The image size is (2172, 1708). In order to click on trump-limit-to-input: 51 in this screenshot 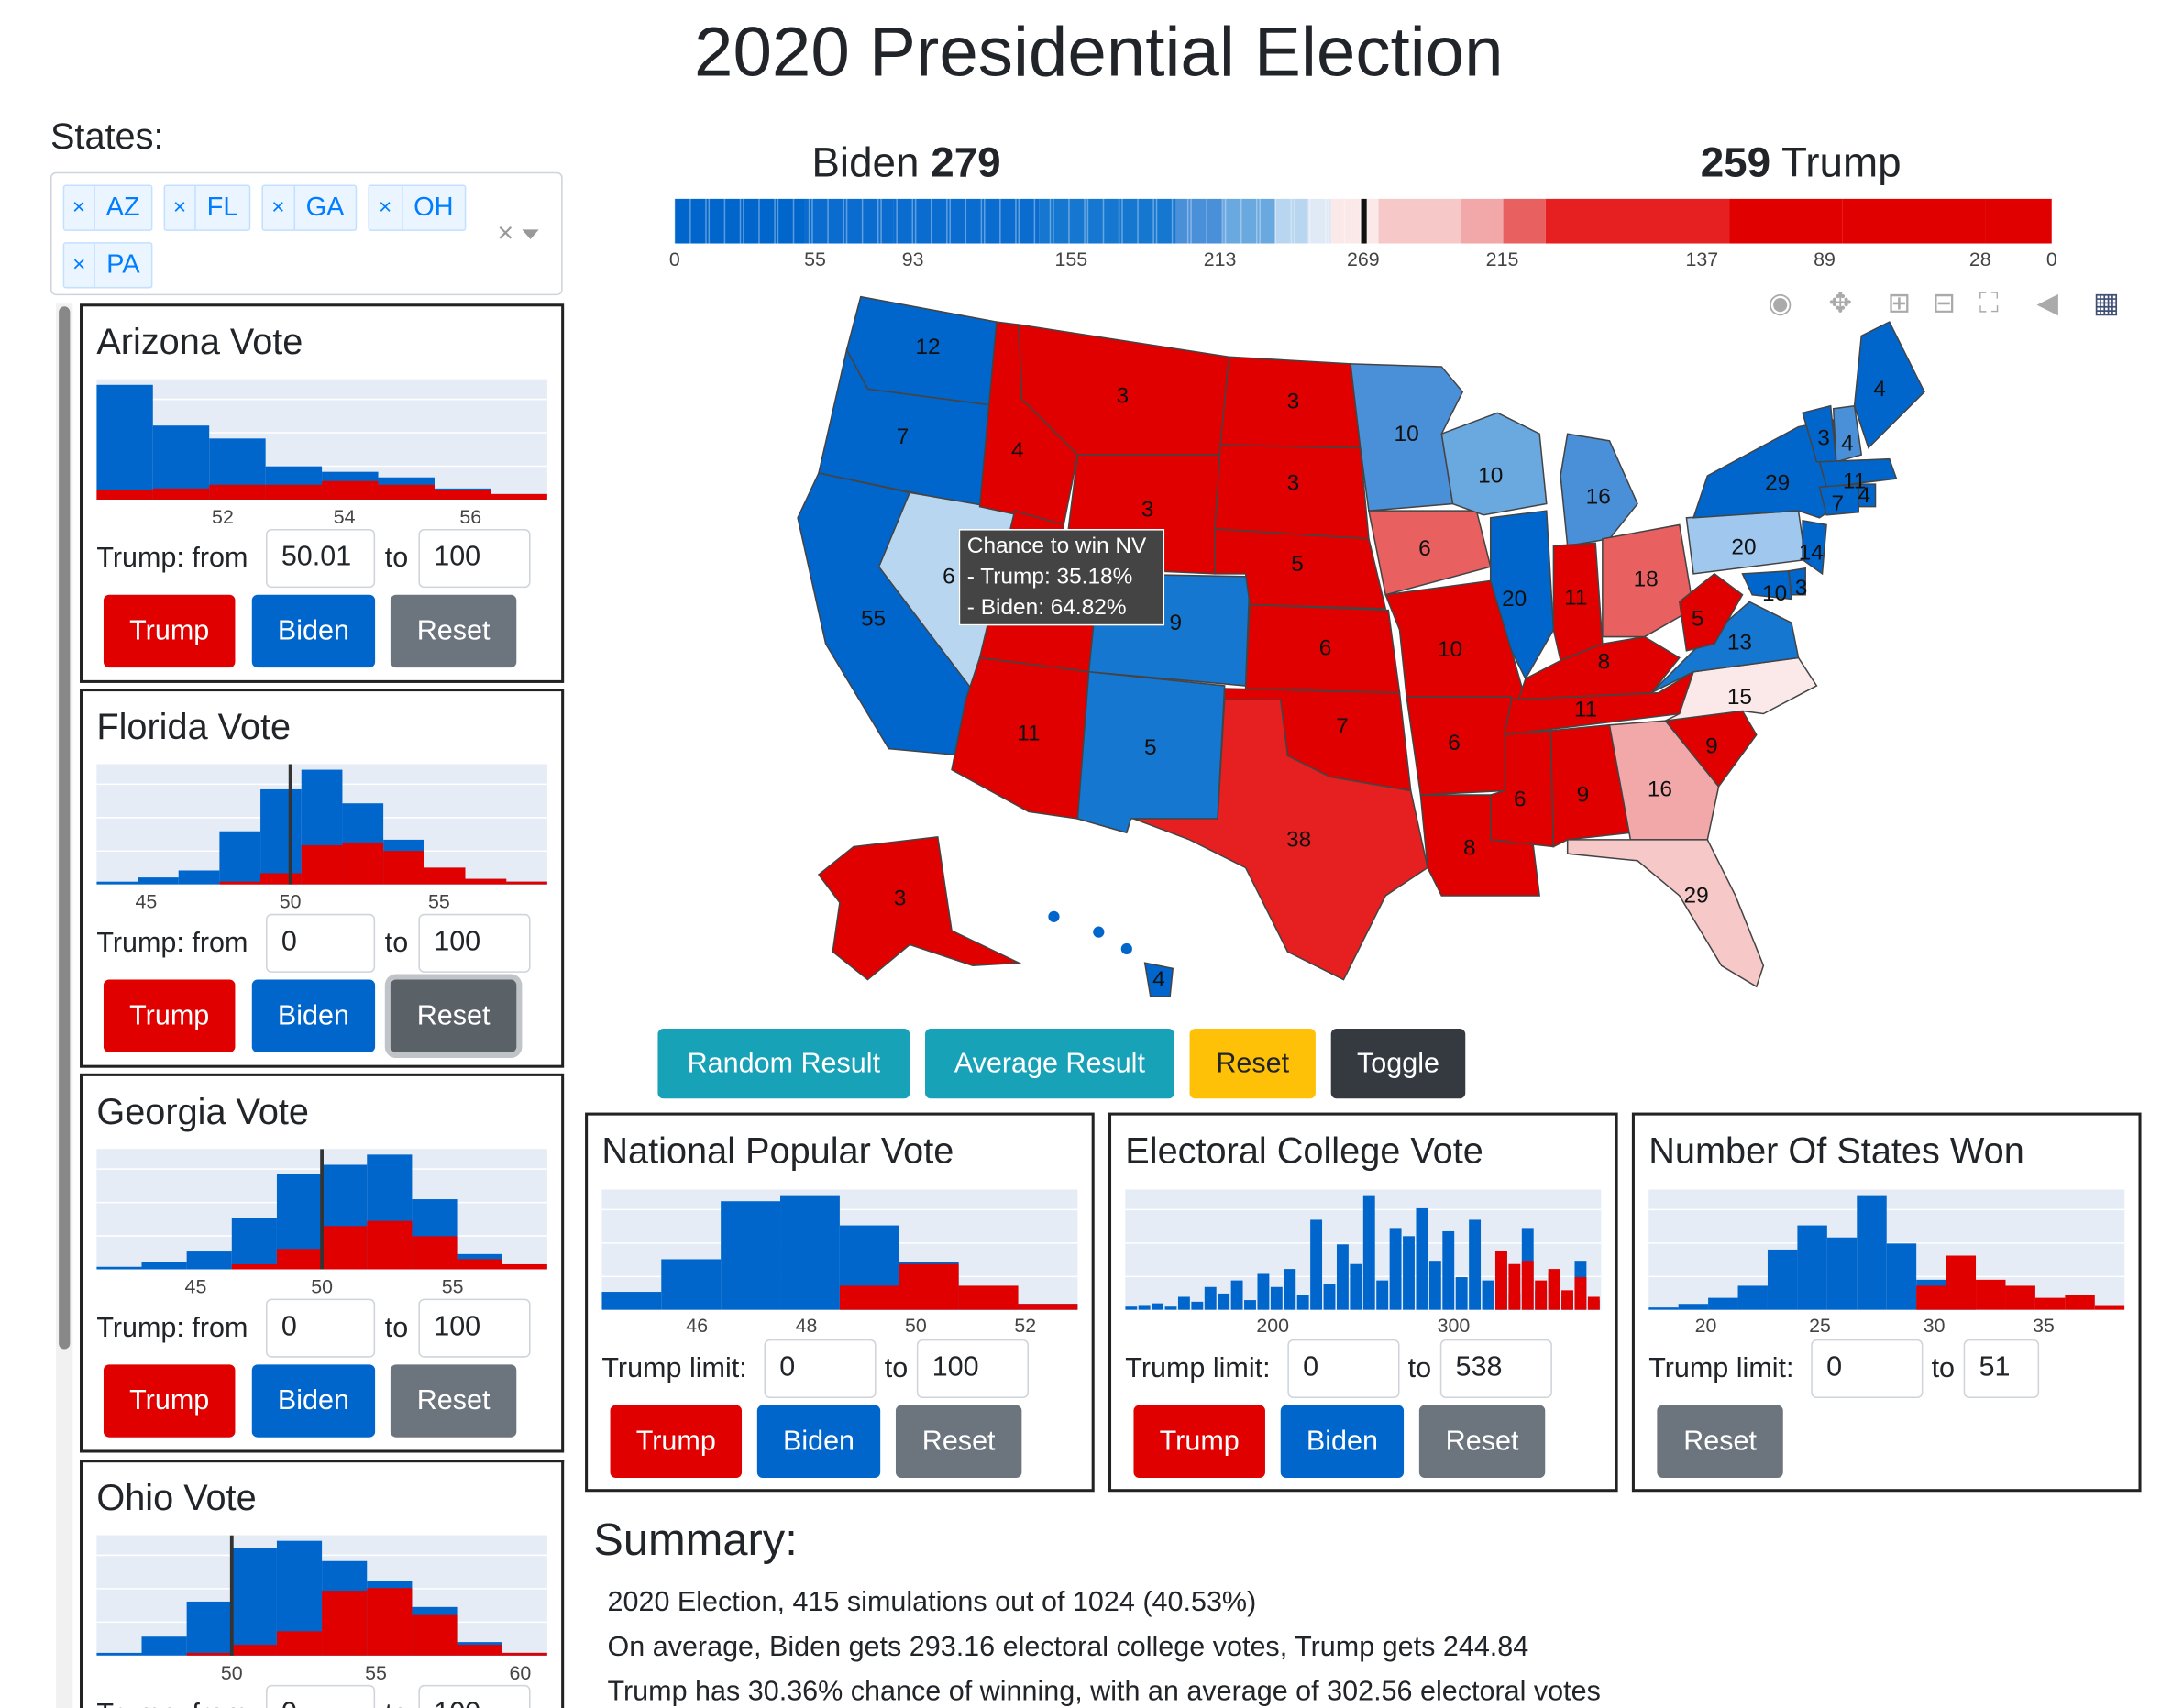, I will do `click(2001, 1368)`.